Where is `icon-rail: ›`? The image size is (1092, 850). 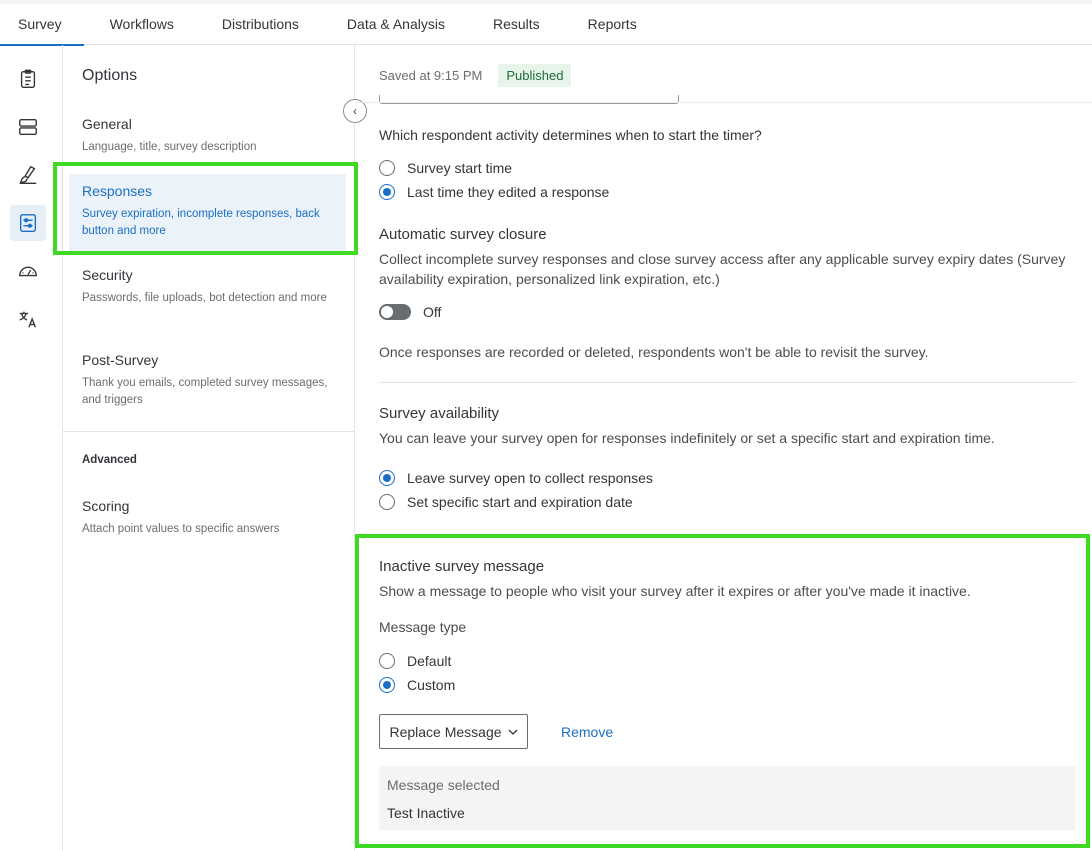 icon-rail: › is located at coordinates (31, 447).